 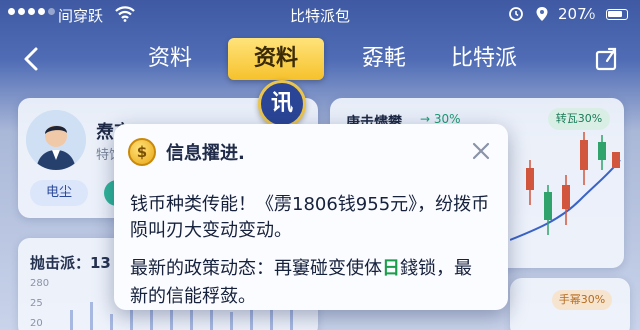 I want to click on dialog-highlight: 日, so click(x=391, y=268).